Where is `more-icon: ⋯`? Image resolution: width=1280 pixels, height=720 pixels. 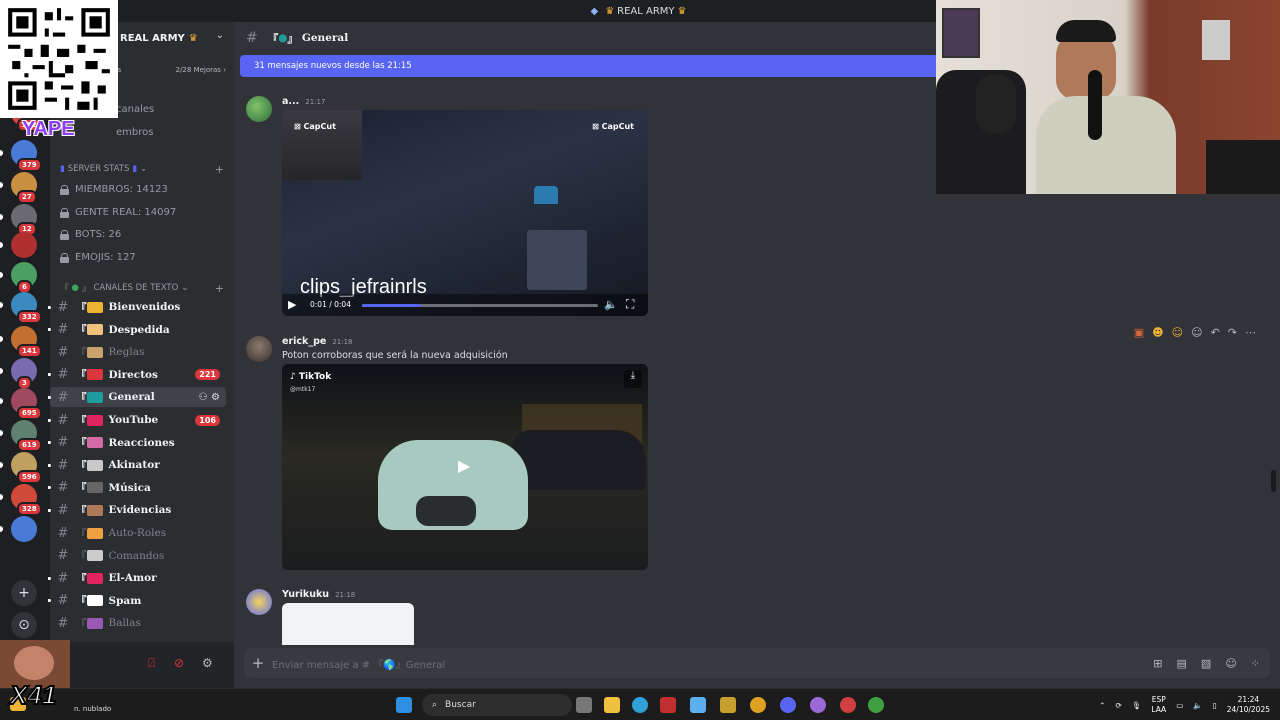 more-icon: ⋯ is located at coordinates (1250, 332).